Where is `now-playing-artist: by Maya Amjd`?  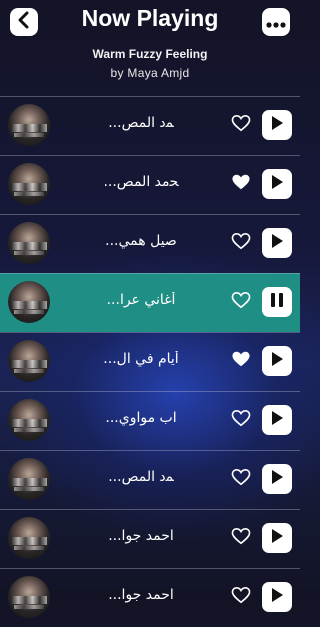
now-playing-artist: by Maya Amjd is located at coordinates (150, 73).